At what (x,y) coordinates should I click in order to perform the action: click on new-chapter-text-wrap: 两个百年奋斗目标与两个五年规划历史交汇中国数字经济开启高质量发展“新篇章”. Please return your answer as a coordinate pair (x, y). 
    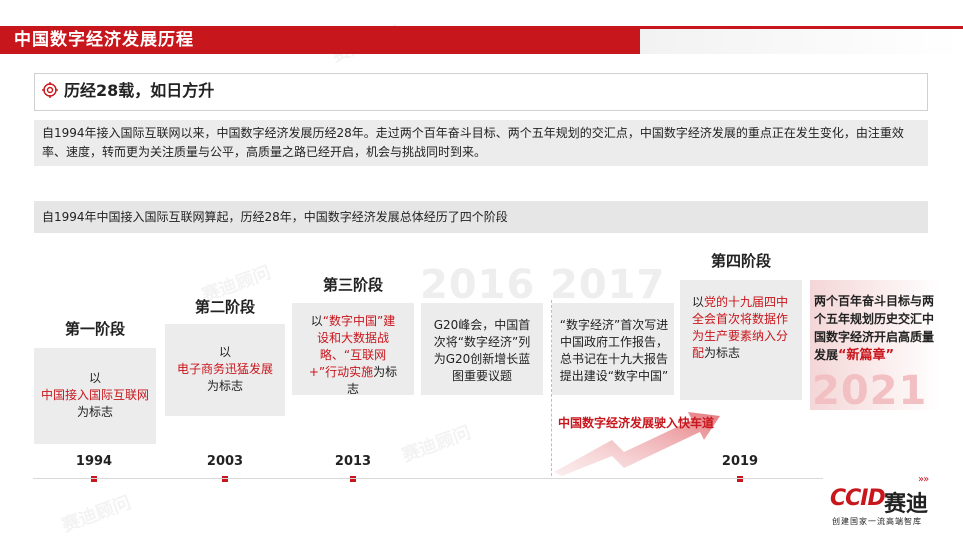
    Looking at the image, I should click on (876, 328).